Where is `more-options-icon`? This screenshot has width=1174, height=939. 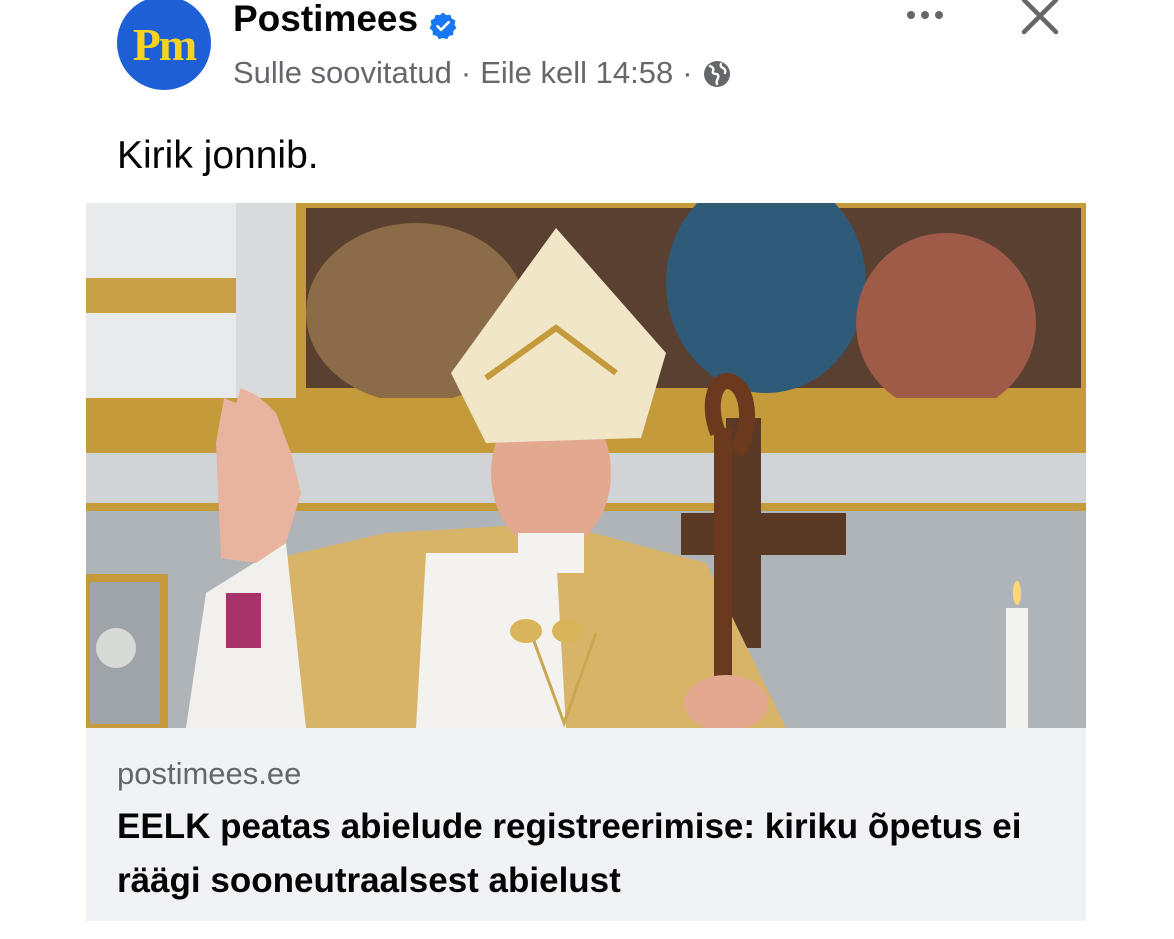 more-options-icon is located at coordinates (925, 15).